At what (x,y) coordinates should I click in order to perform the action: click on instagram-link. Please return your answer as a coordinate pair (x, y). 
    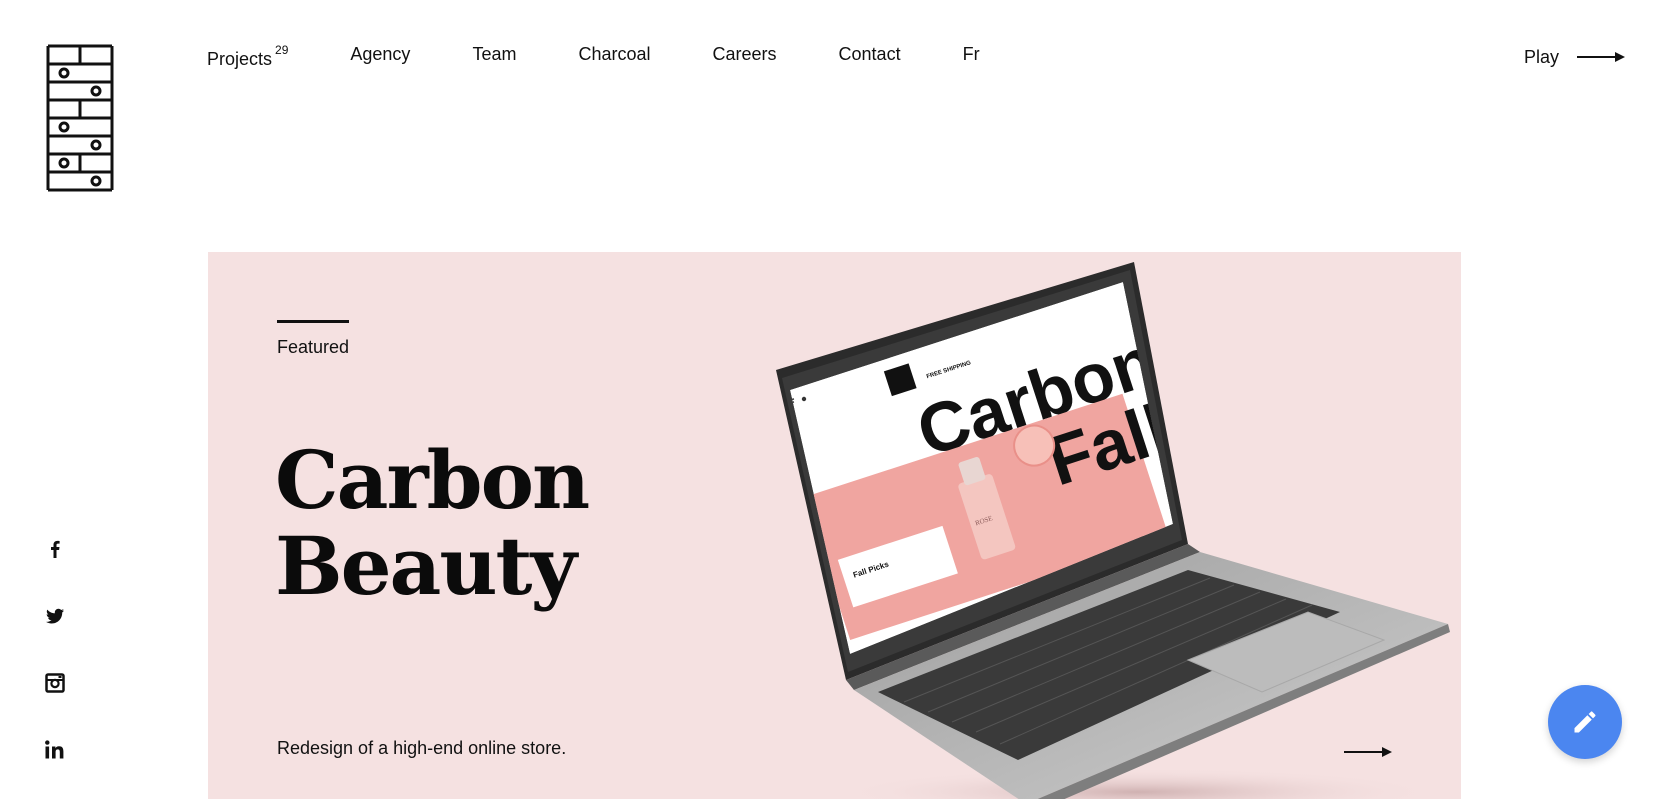
    Looking at the image, I should click on (55, 683).